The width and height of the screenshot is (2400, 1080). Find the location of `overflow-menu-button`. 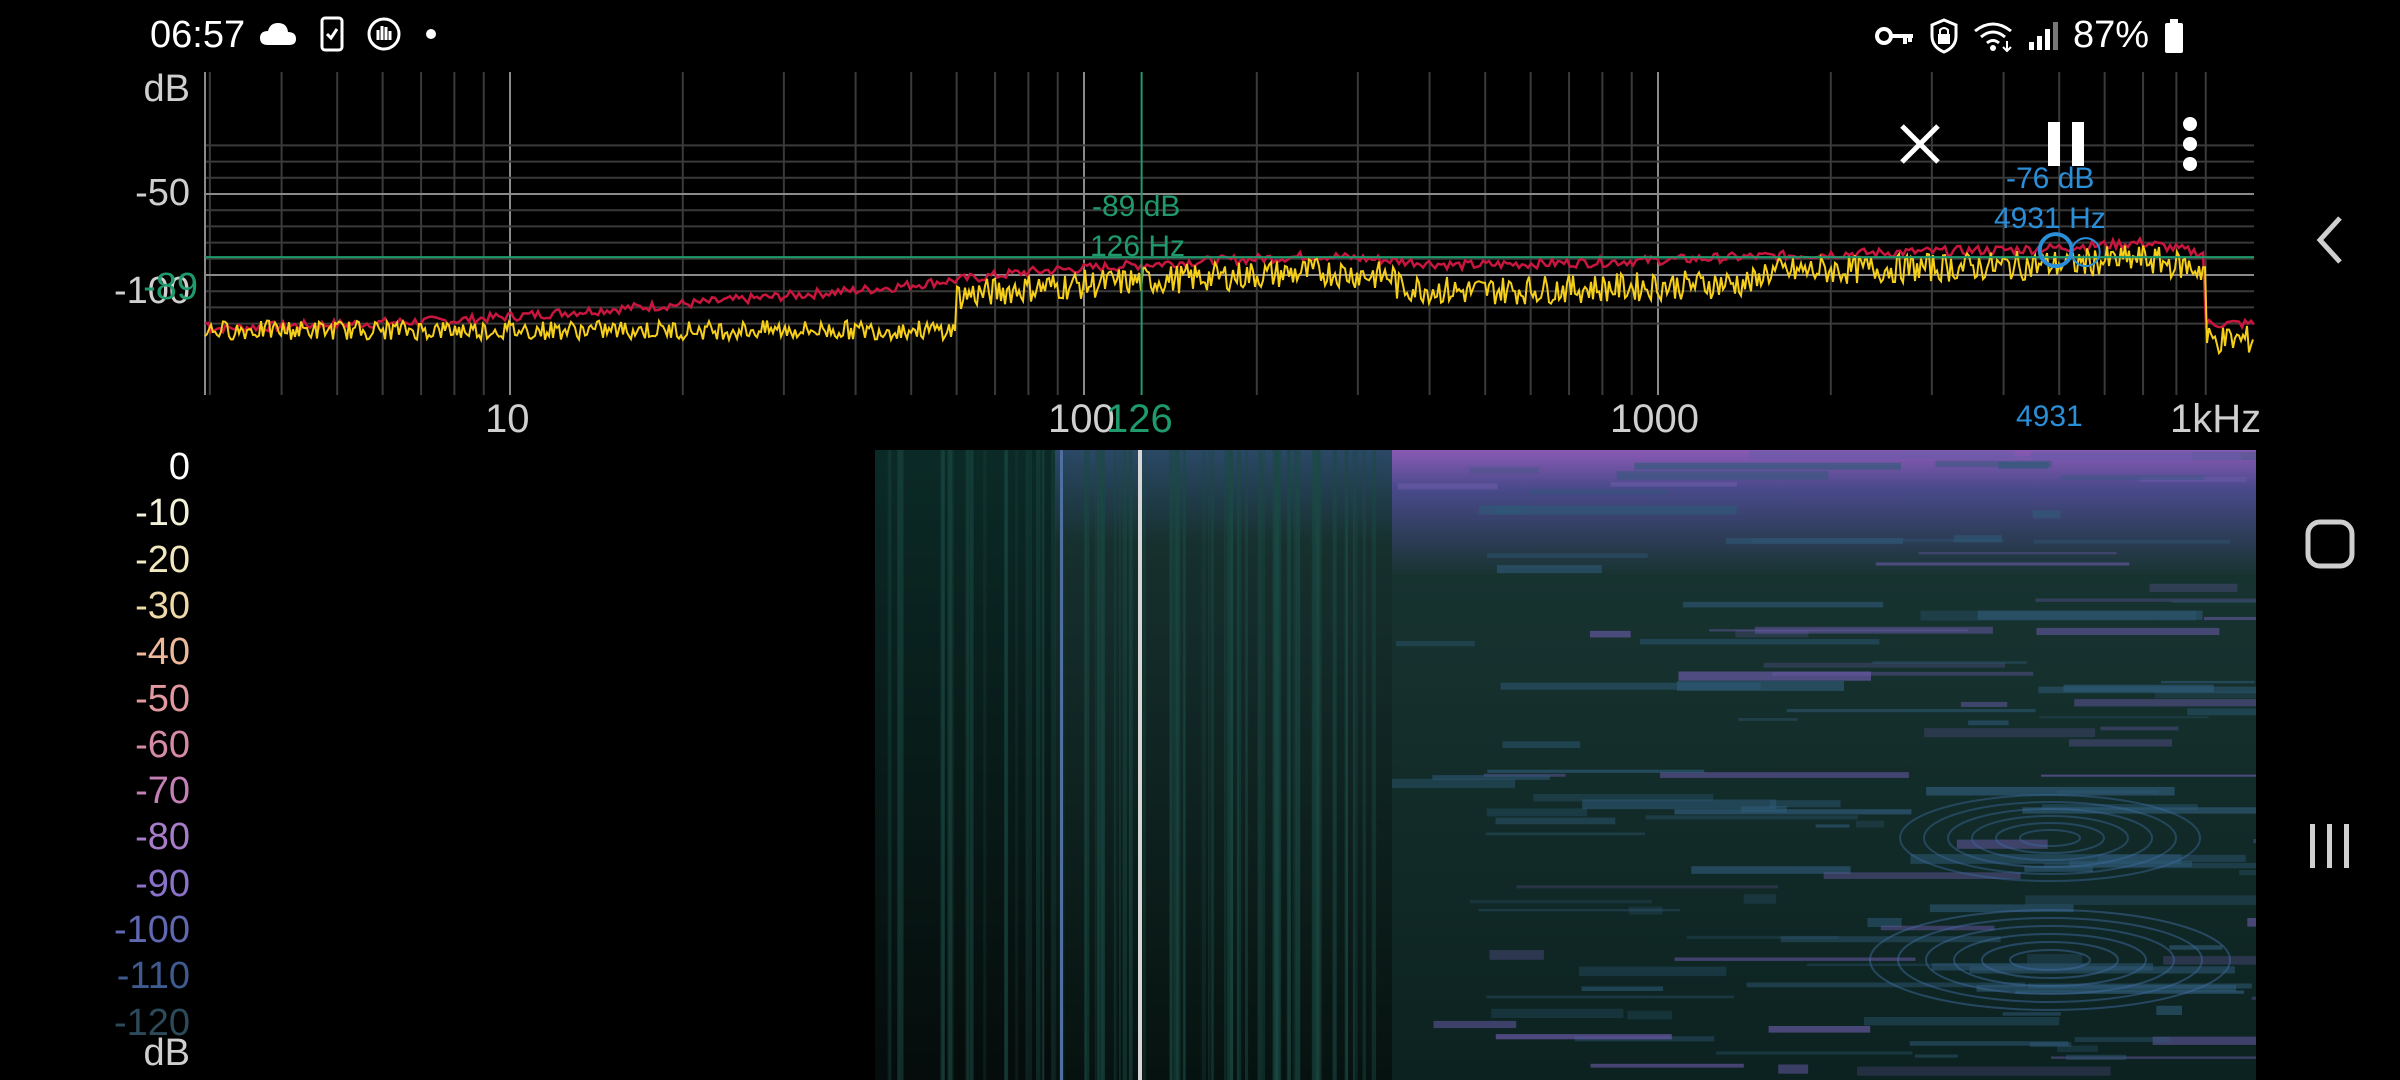

overflow-menu-button is located at coordinates (2190, 144).